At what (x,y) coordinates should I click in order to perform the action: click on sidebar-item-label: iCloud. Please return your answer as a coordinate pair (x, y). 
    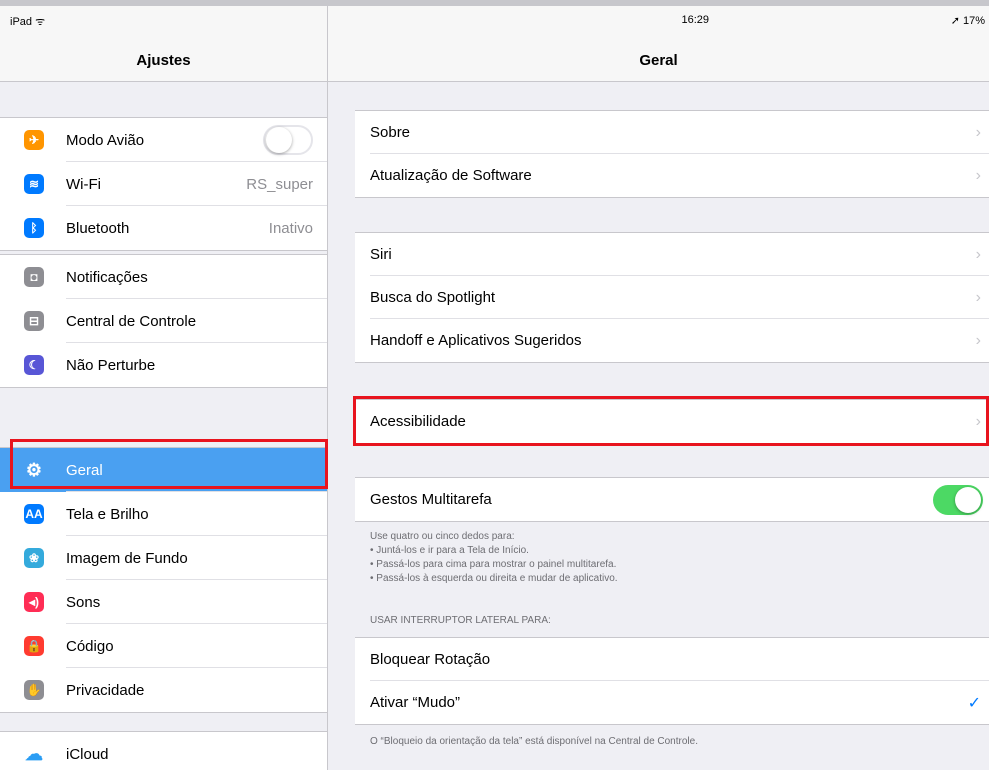
    Looking at the image, I should click on (87, 754).